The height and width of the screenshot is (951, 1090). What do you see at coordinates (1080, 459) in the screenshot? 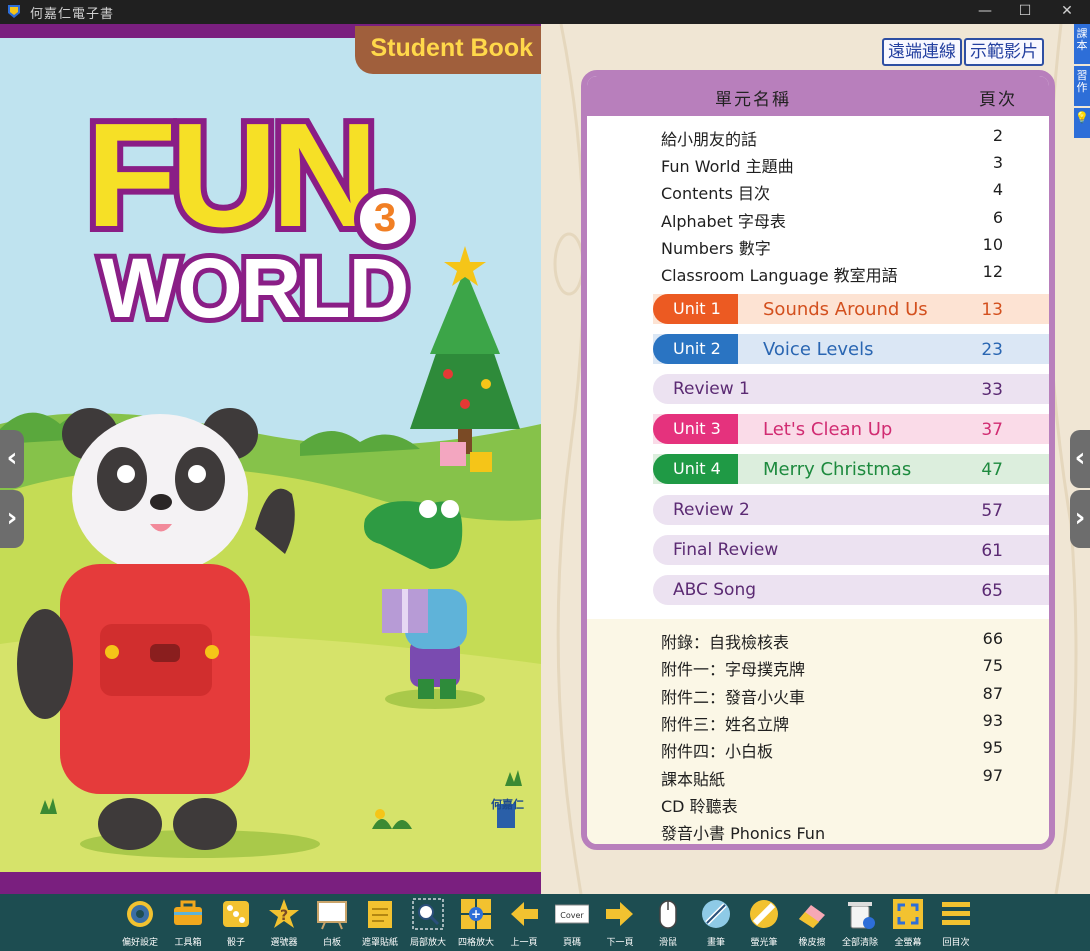
I see `prev-page-arrow-right: ‹` at bounding box center [1080, 459].